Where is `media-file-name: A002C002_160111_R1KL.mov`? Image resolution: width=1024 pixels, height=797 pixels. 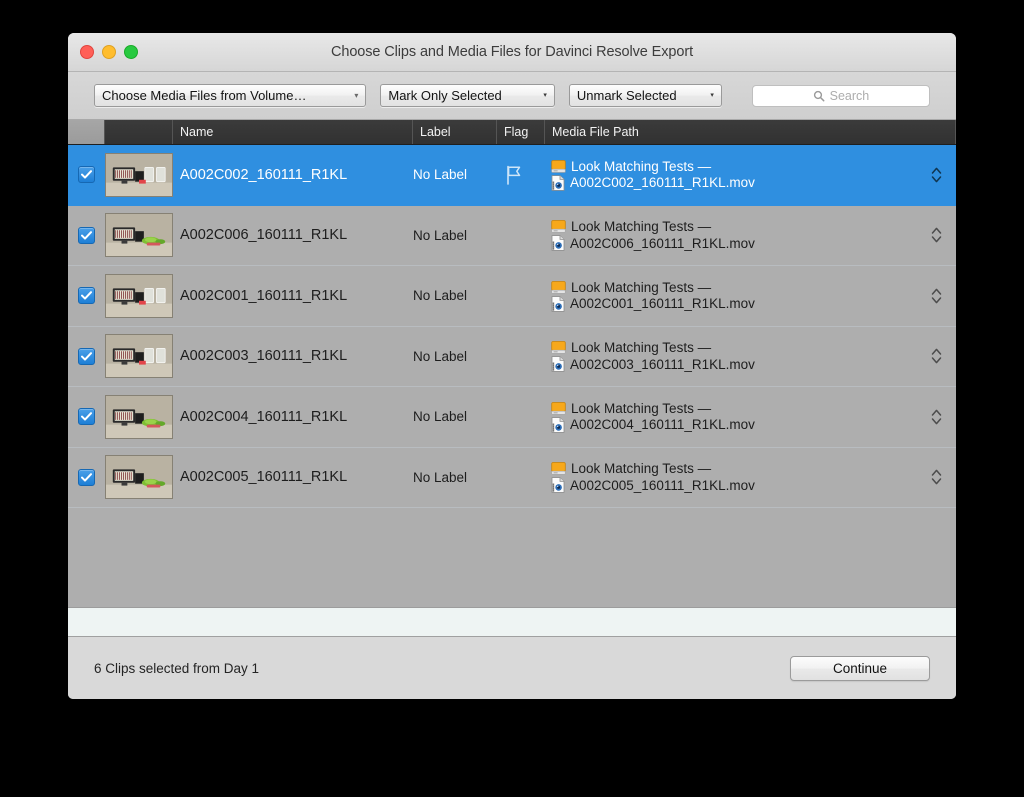 media-file-name: A002C002_160111_R1KL.mov is located at coordinates (662, 183).